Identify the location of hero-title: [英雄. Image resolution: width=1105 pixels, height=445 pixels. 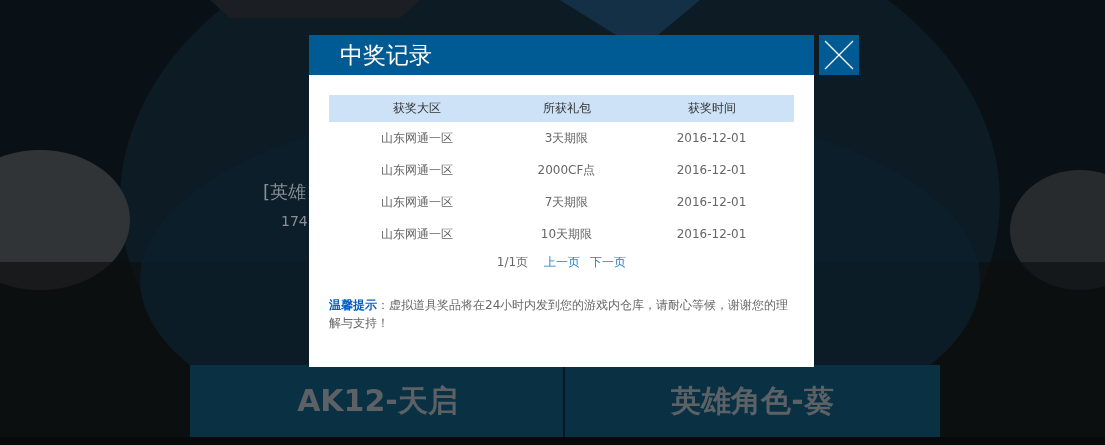
(285, 192).